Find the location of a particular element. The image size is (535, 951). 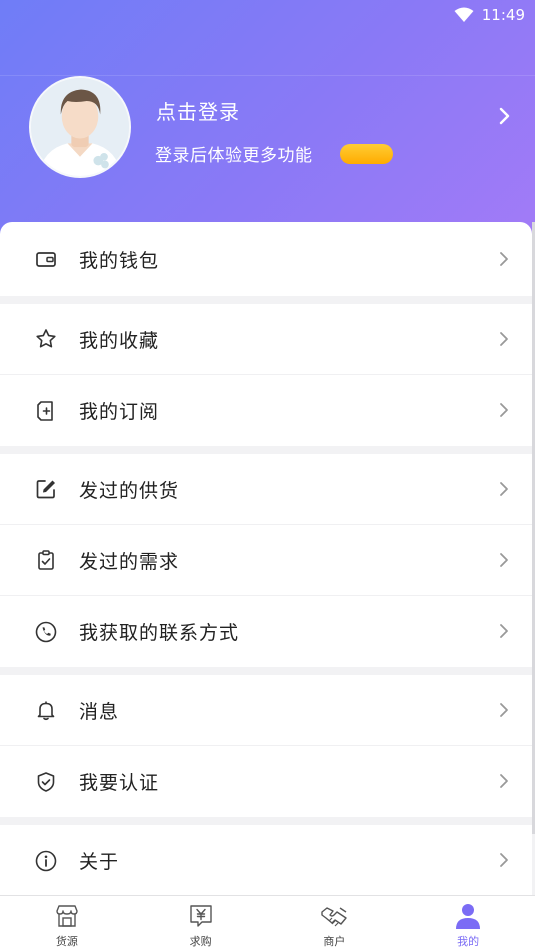

menu-item-wallet: 我的钱包 is located at coordinates (266, 259).